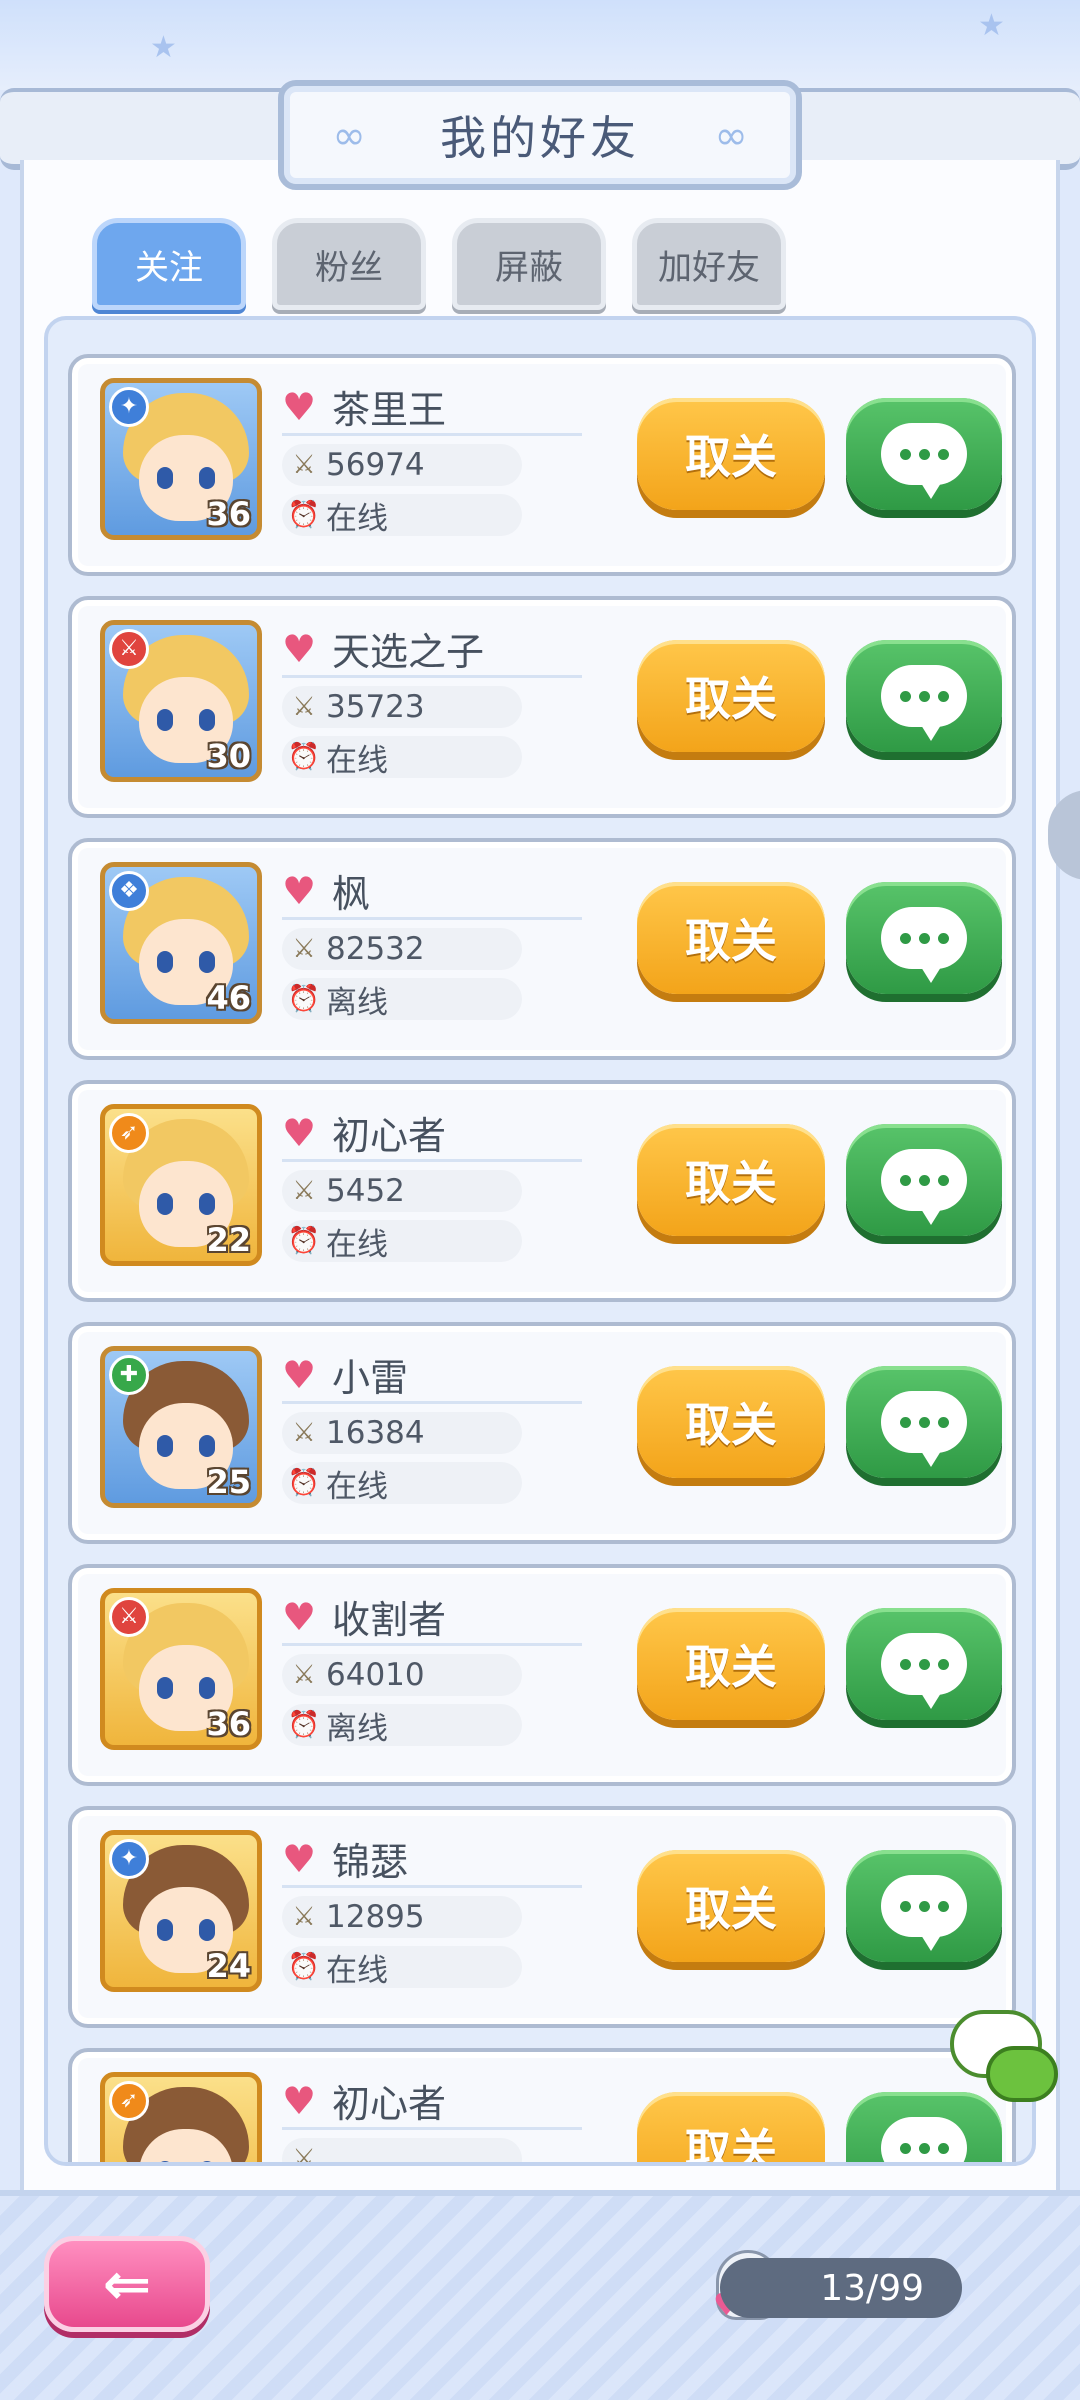  Describe the element at coordinates (375, 1675) in the screenshot. I see `friend-power: 64010` at that location.